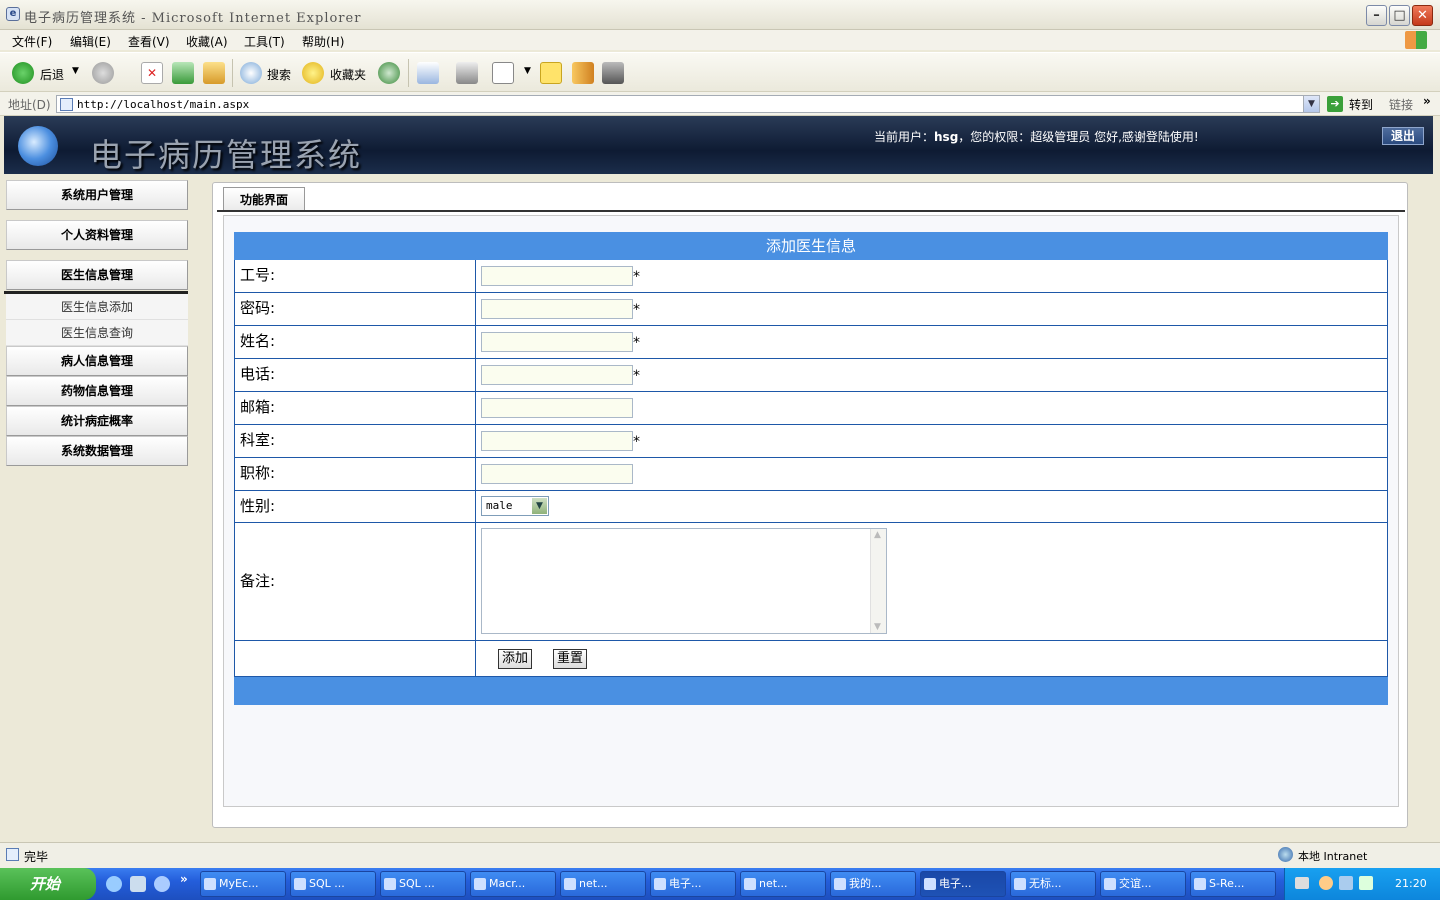 This screenshot has height=900, width=1440. What do you see at coordinates (97, 195) in the screenshot?
I see `nav-system-users: 系统用户管理` at bounding box center [97, 195].